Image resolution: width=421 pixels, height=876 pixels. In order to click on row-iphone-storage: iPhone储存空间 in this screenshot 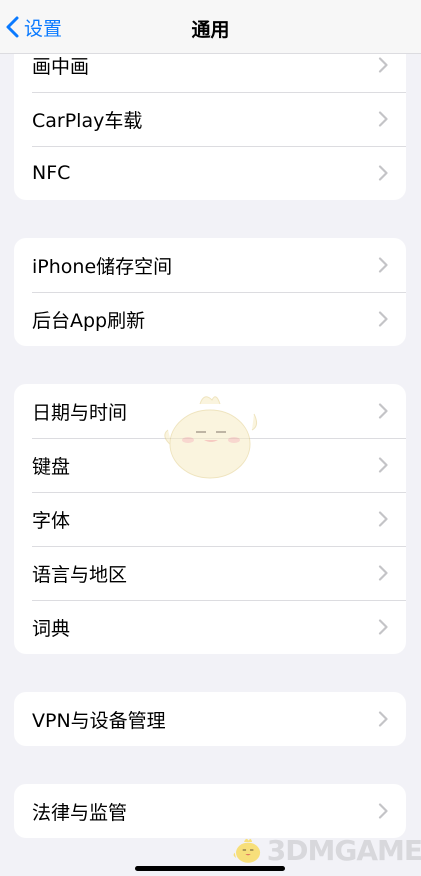, I will do `click(210, 265)`.